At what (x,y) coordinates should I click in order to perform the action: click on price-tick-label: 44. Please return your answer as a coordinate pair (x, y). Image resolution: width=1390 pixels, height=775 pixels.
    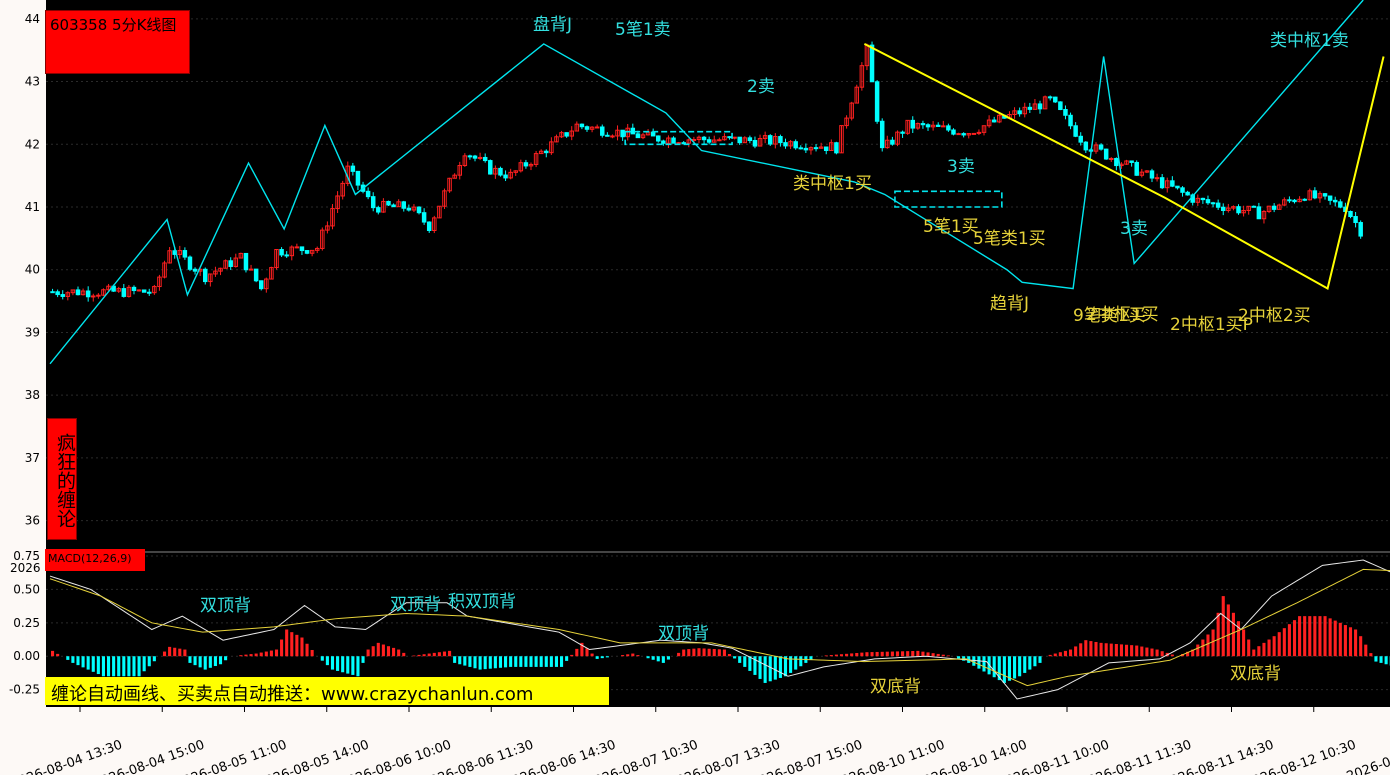
    Looking at the image, I should click on (32, 19).